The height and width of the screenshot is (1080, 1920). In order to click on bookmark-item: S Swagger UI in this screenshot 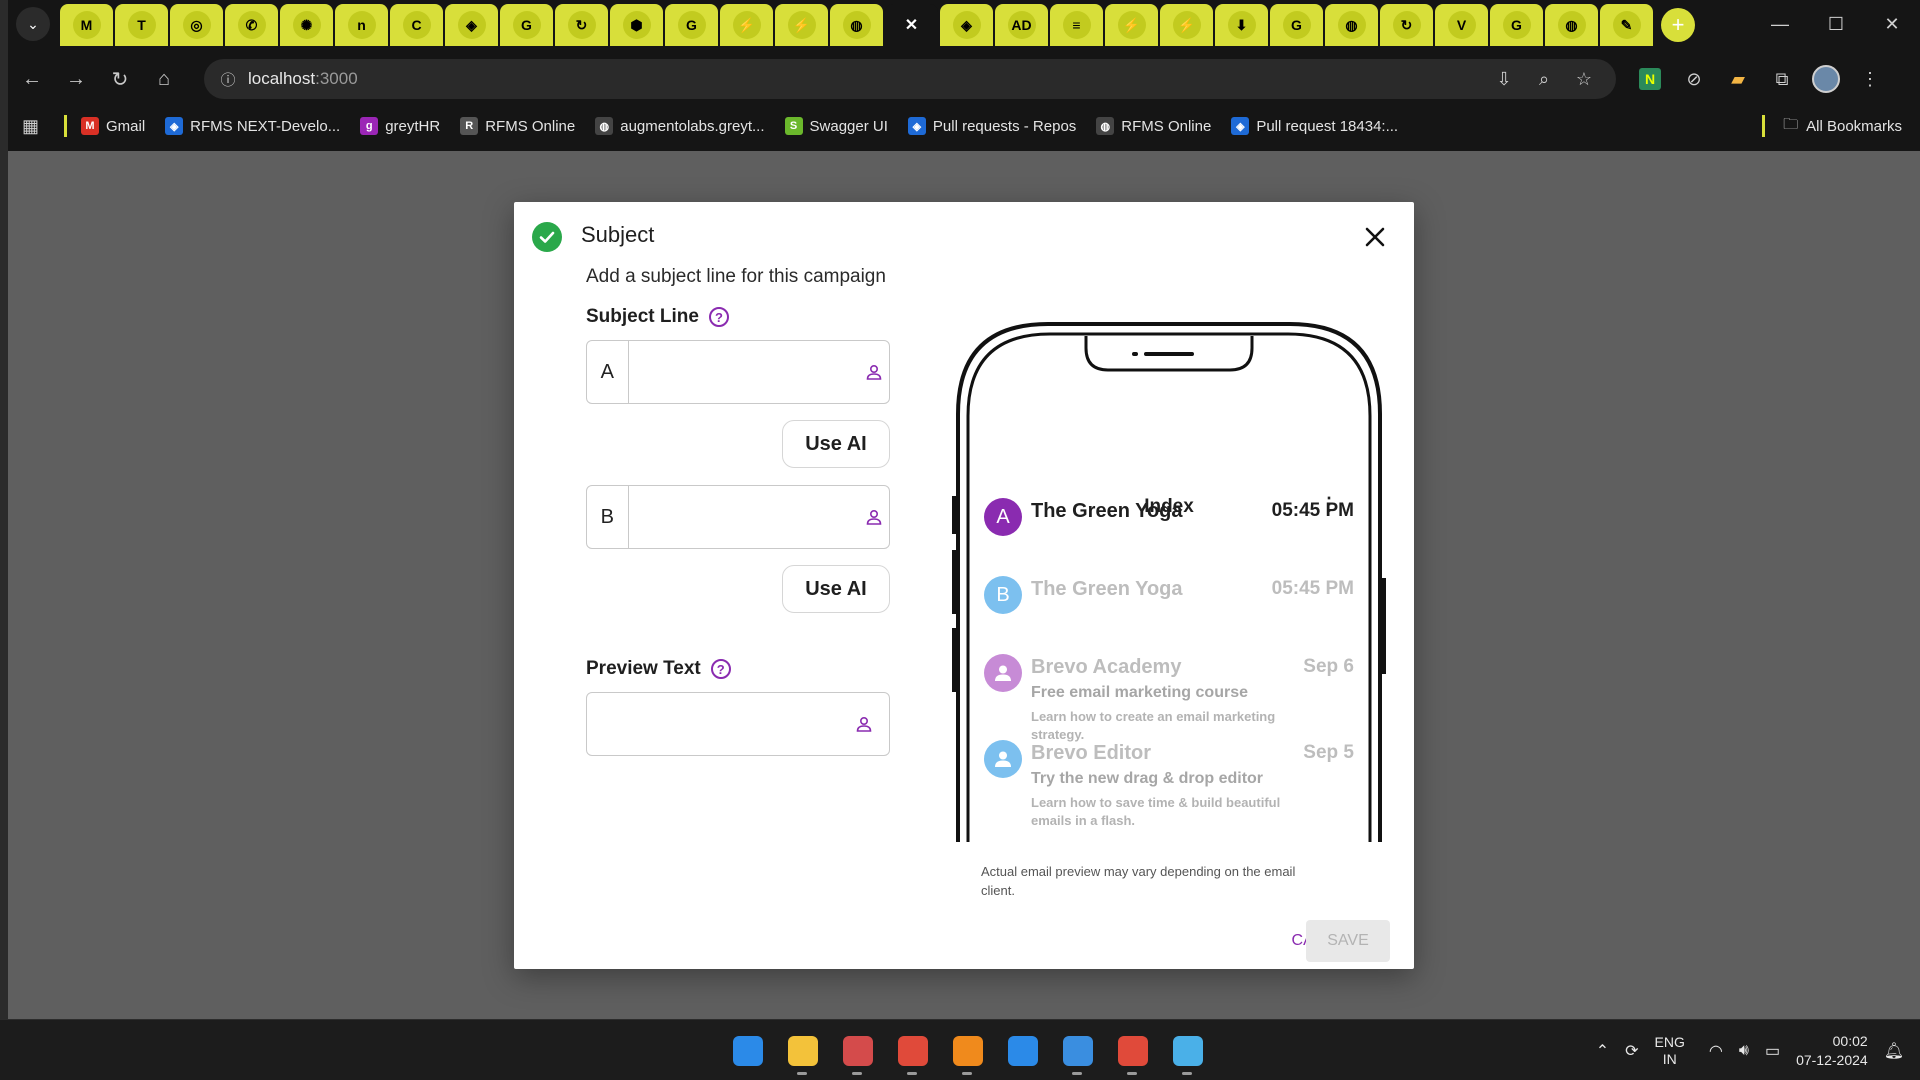, I will do `click(836, 126)`.